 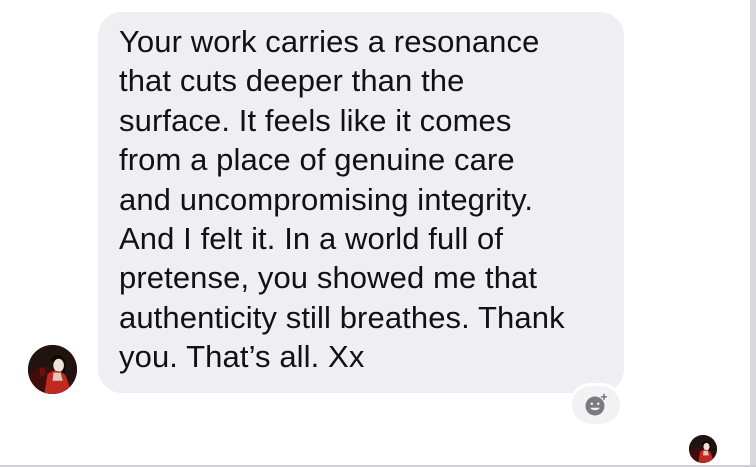 I want to click on seen-avatar-image, so click(x=703, y=449).